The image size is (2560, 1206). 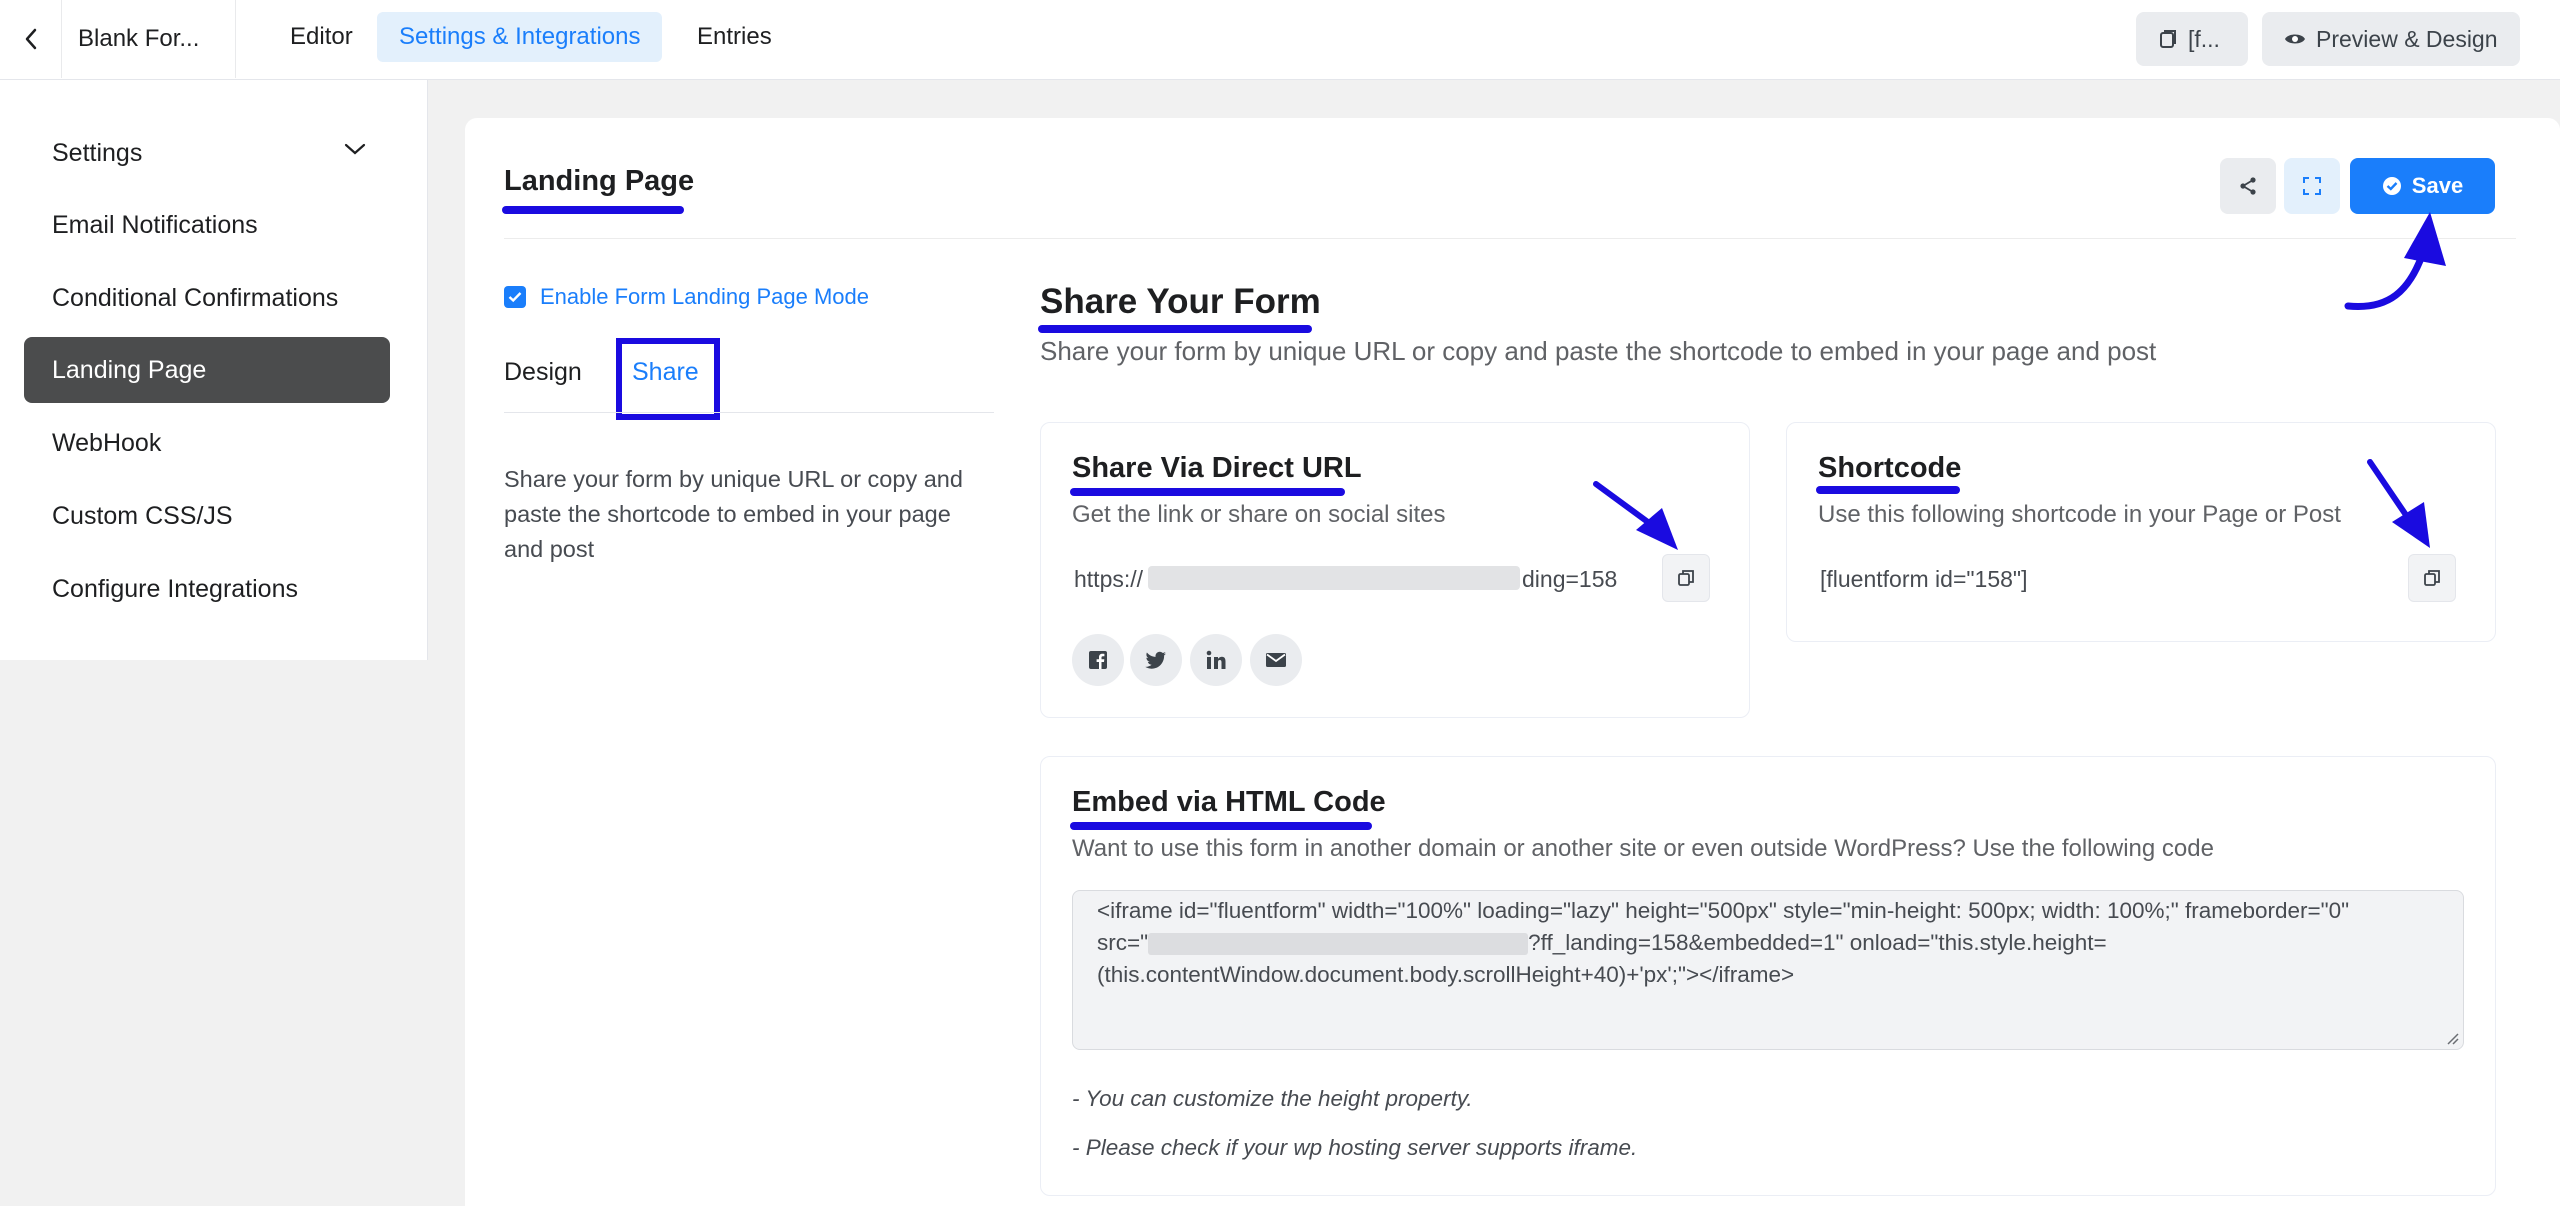 I want to click on sidebar-item-landing-page: Landing Page, so click(x=207, y=370).